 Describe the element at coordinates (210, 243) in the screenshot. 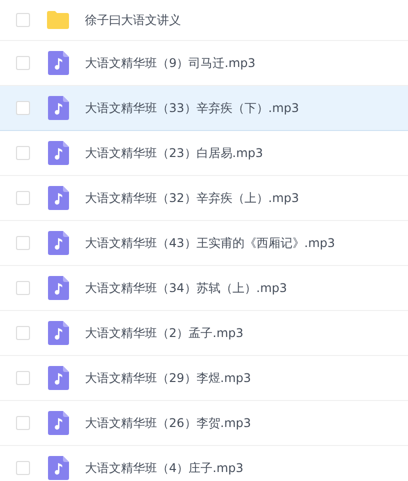

I see `file-name: 大语文精华班（43）王实甫的《西厢记》.mp3` at that location.